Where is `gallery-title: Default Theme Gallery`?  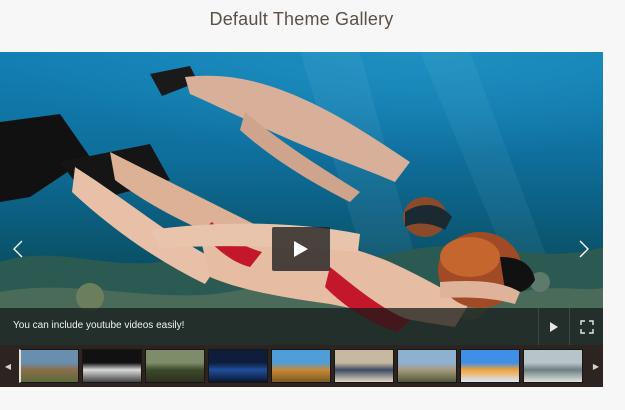 gallery-title: Default Theme Gallery is located at coordinates (301, 19).